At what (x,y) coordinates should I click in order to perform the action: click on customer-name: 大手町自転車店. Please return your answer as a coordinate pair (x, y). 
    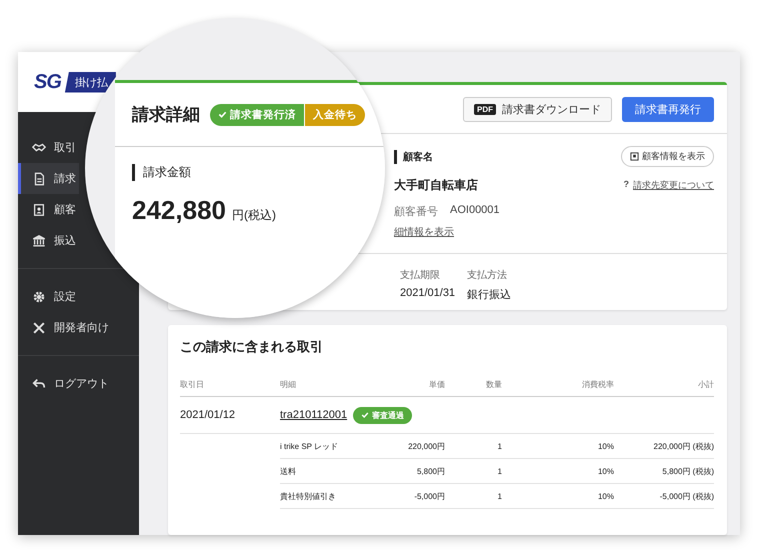
    Looking at the image, I should click on (436, 185).